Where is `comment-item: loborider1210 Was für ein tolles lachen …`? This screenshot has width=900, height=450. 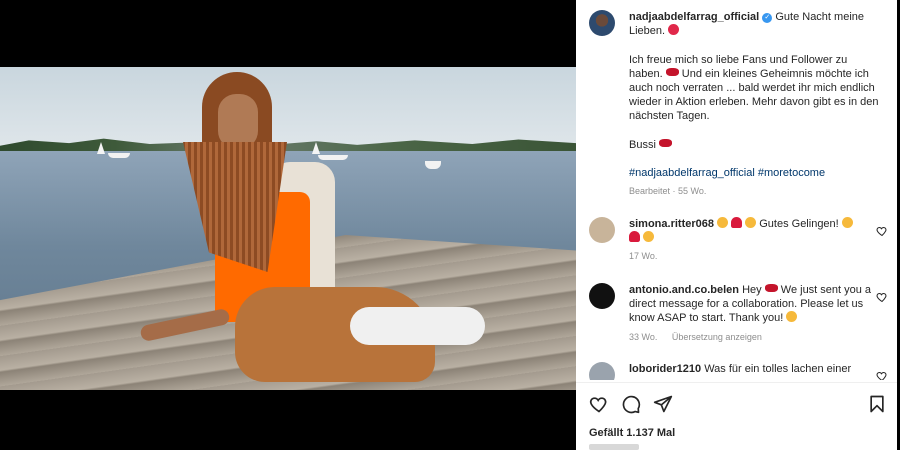 comment-item: loborider1210 Was für ein tolles lachen … is located at coordinates (739, 371).